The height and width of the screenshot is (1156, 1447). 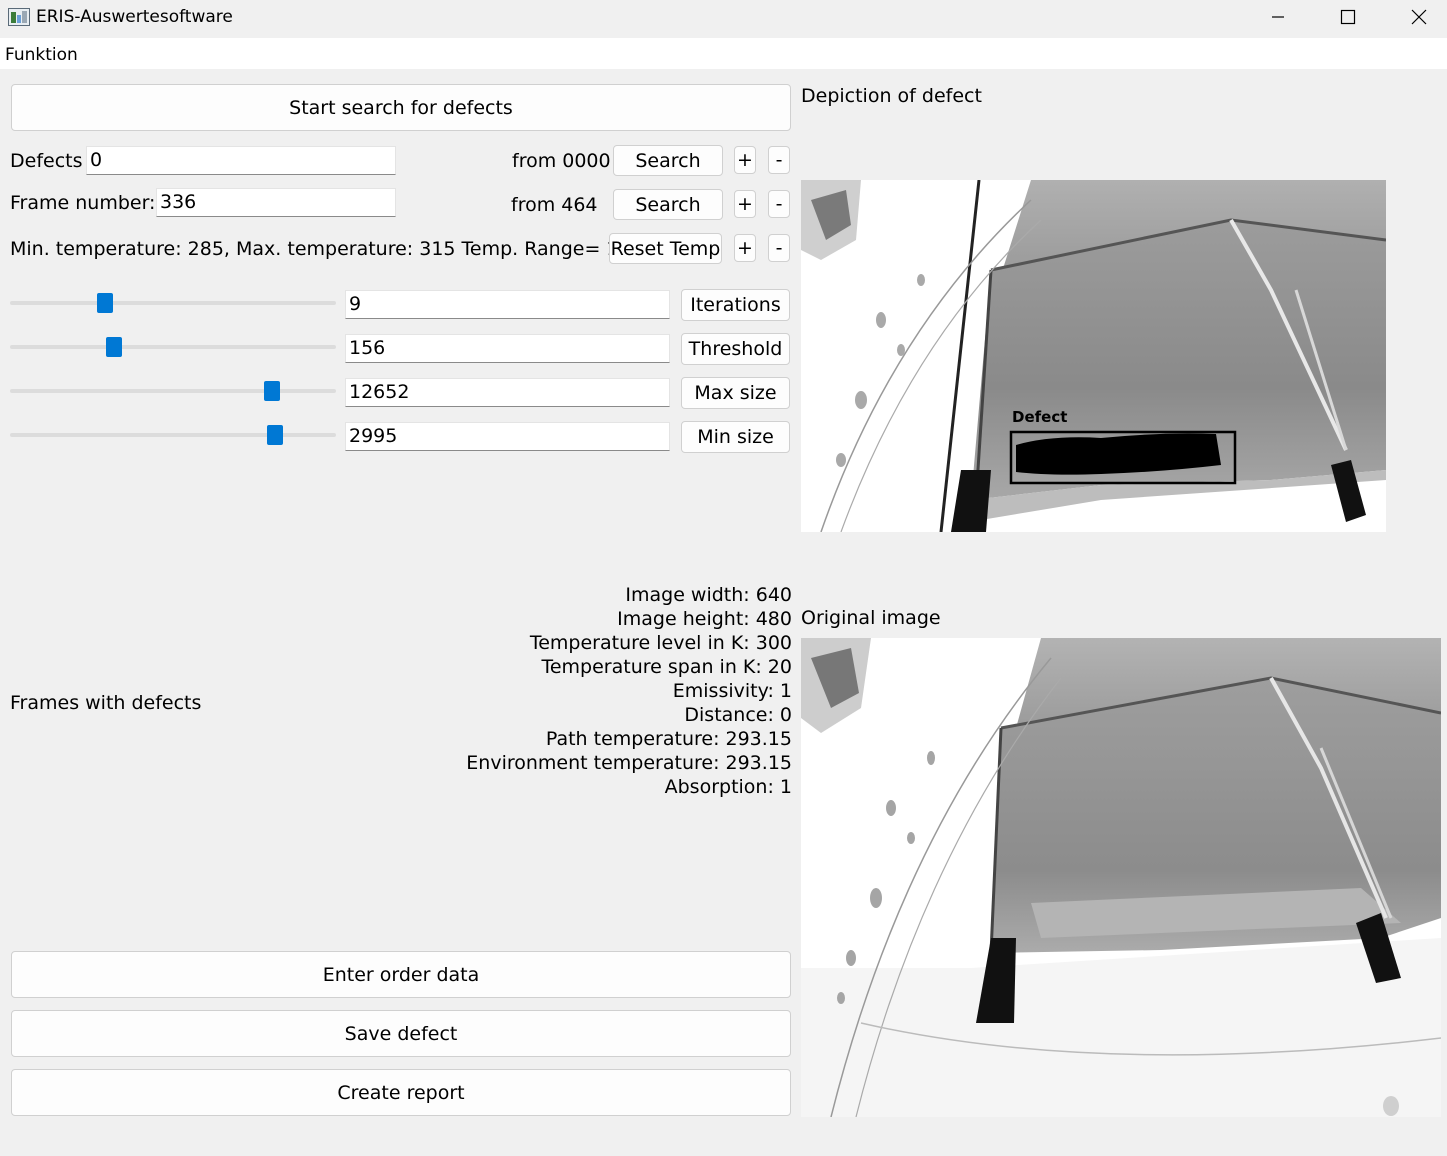 I want to click on frame-minus-button: -, so click(x=779, y=204).